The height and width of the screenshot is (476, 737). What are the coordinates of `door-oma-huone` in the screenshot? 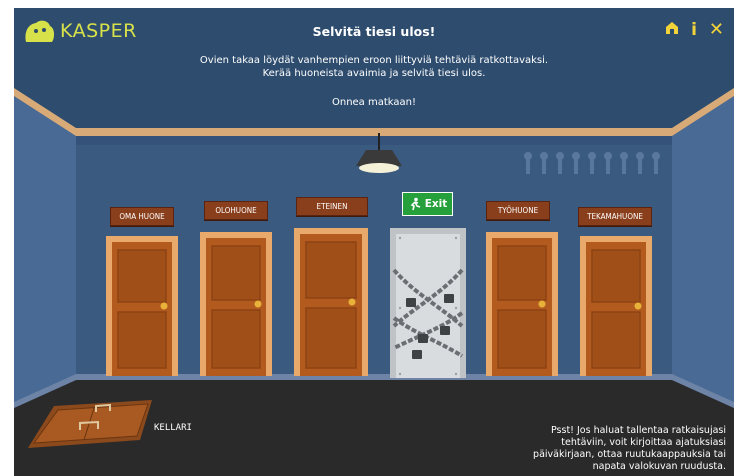 It's located at (142, 306).